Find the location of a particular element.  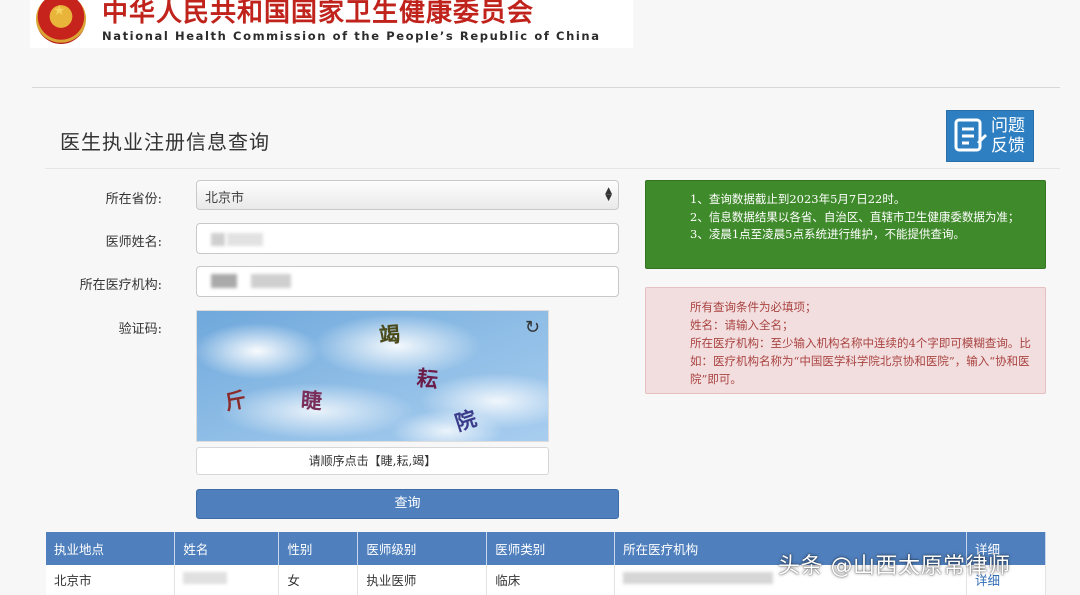

feedback-button: 问题 反馈 is located at coordinates (990, 136).